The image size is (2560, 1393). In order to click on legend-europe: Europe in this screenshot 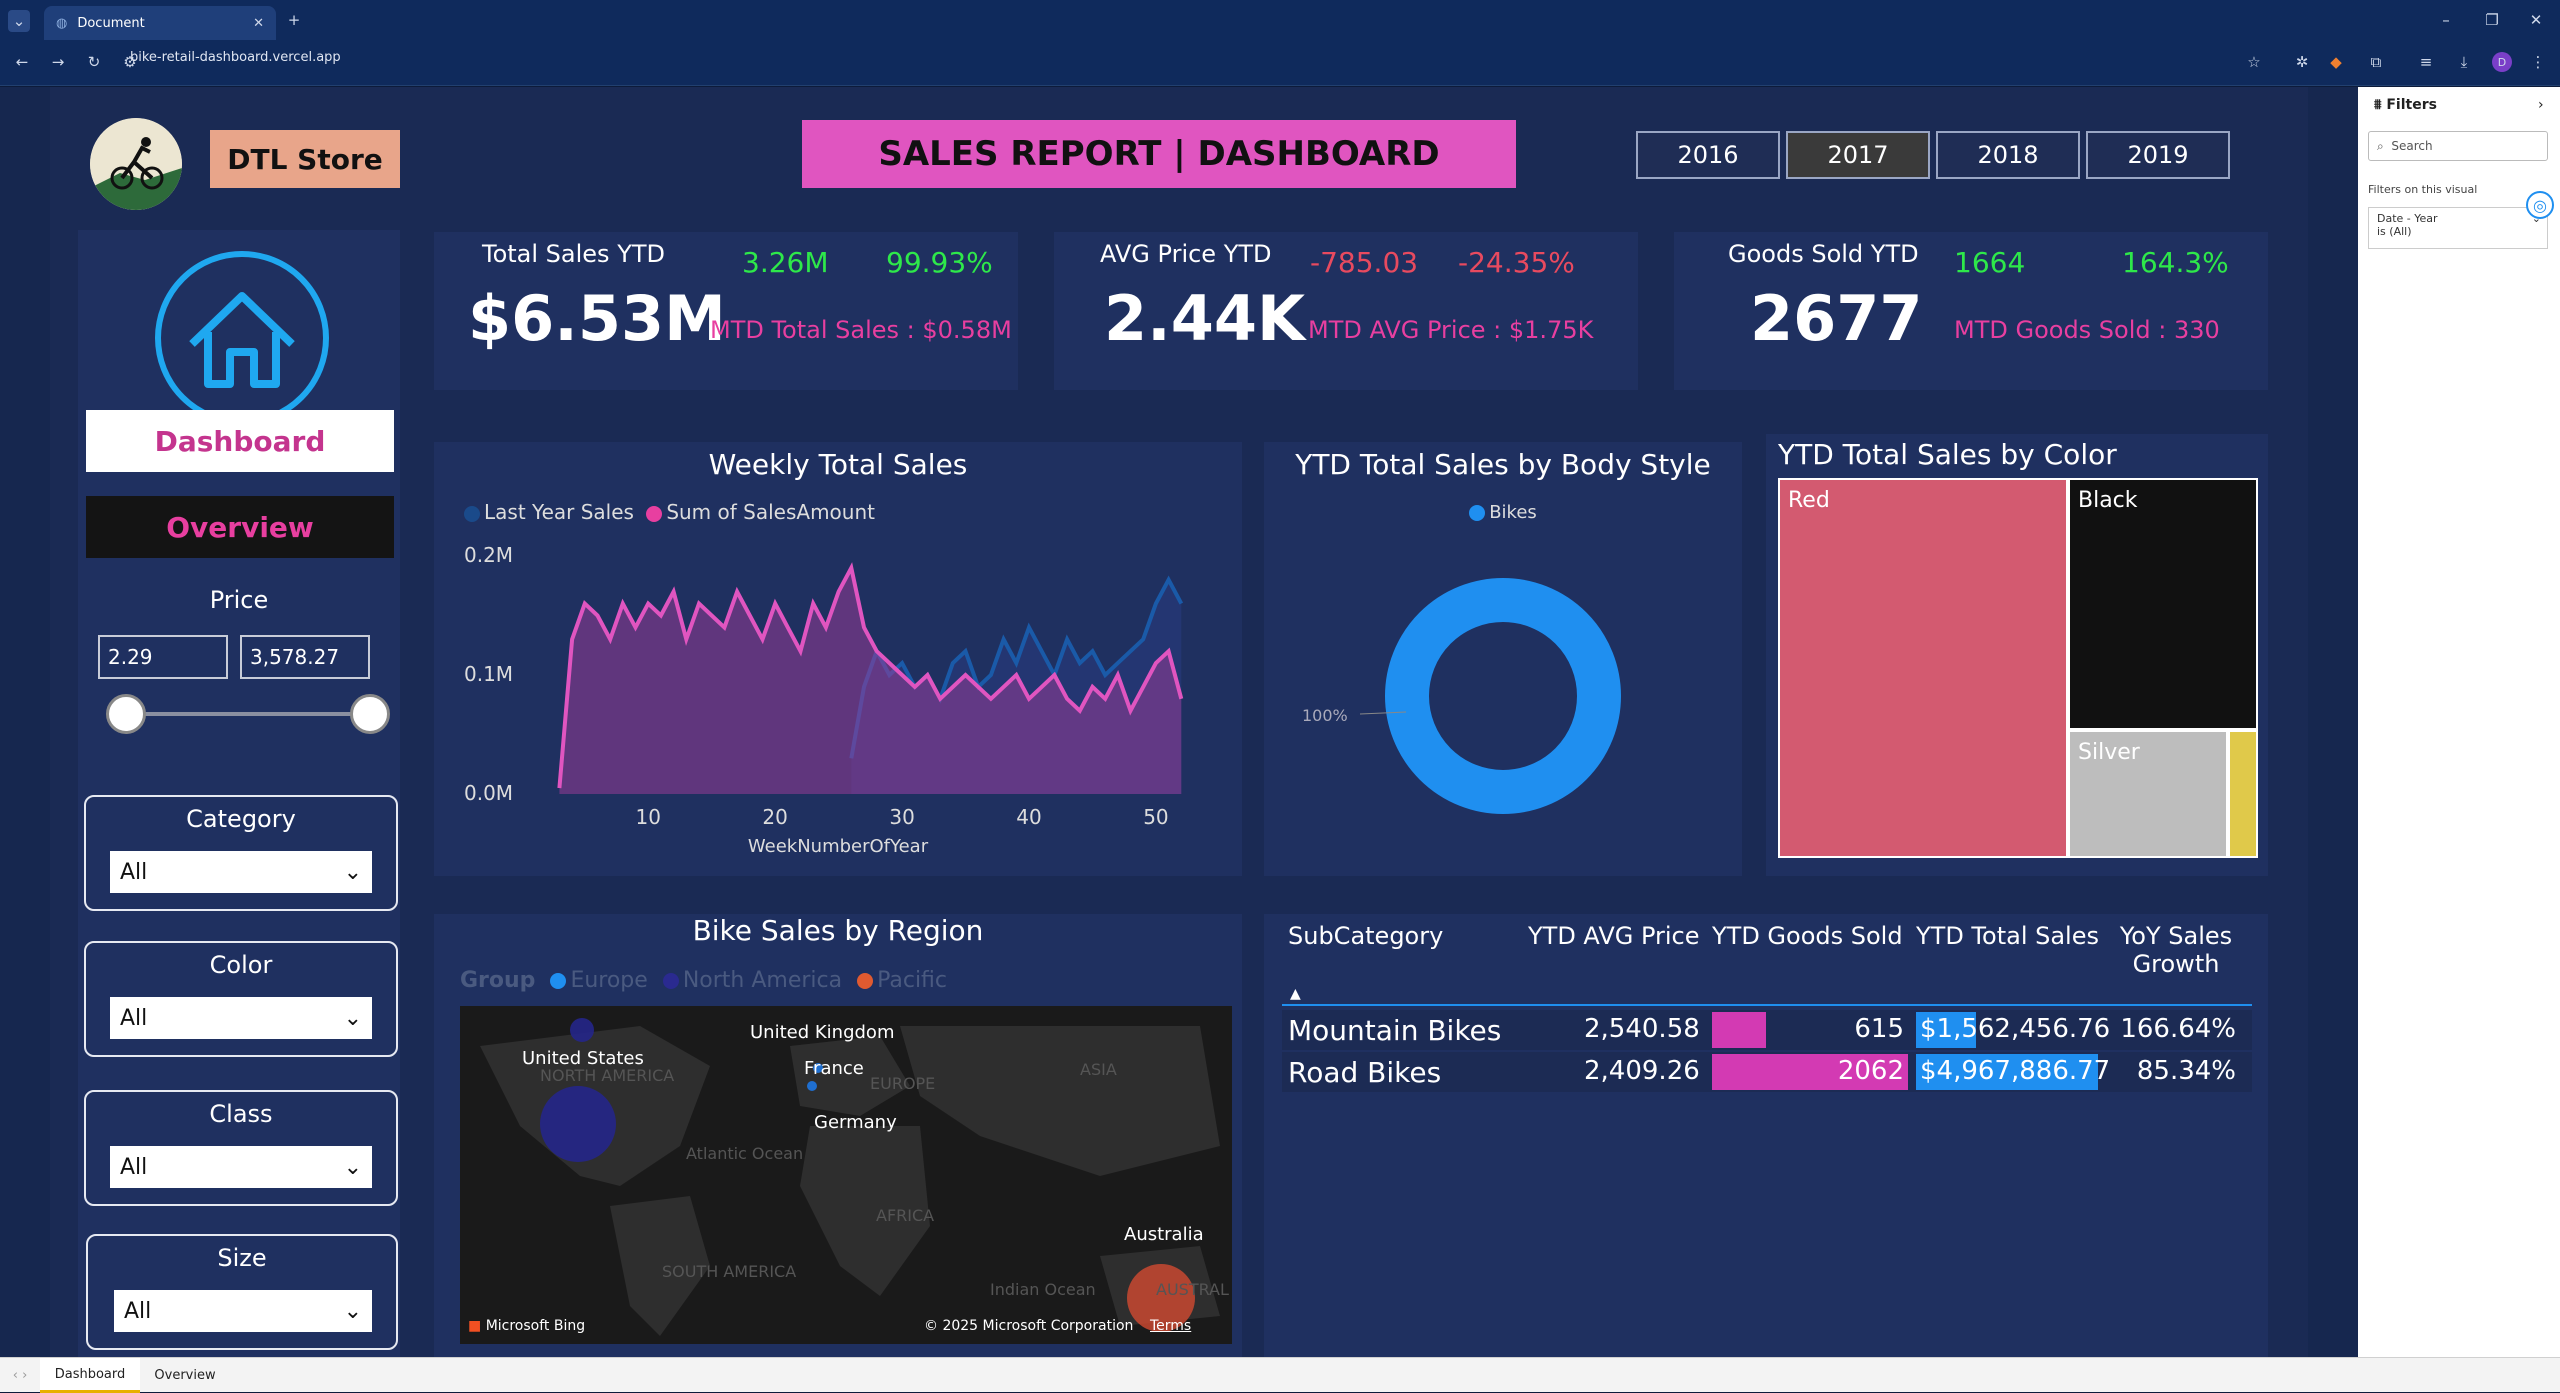, I will do `click(609, 980)`.